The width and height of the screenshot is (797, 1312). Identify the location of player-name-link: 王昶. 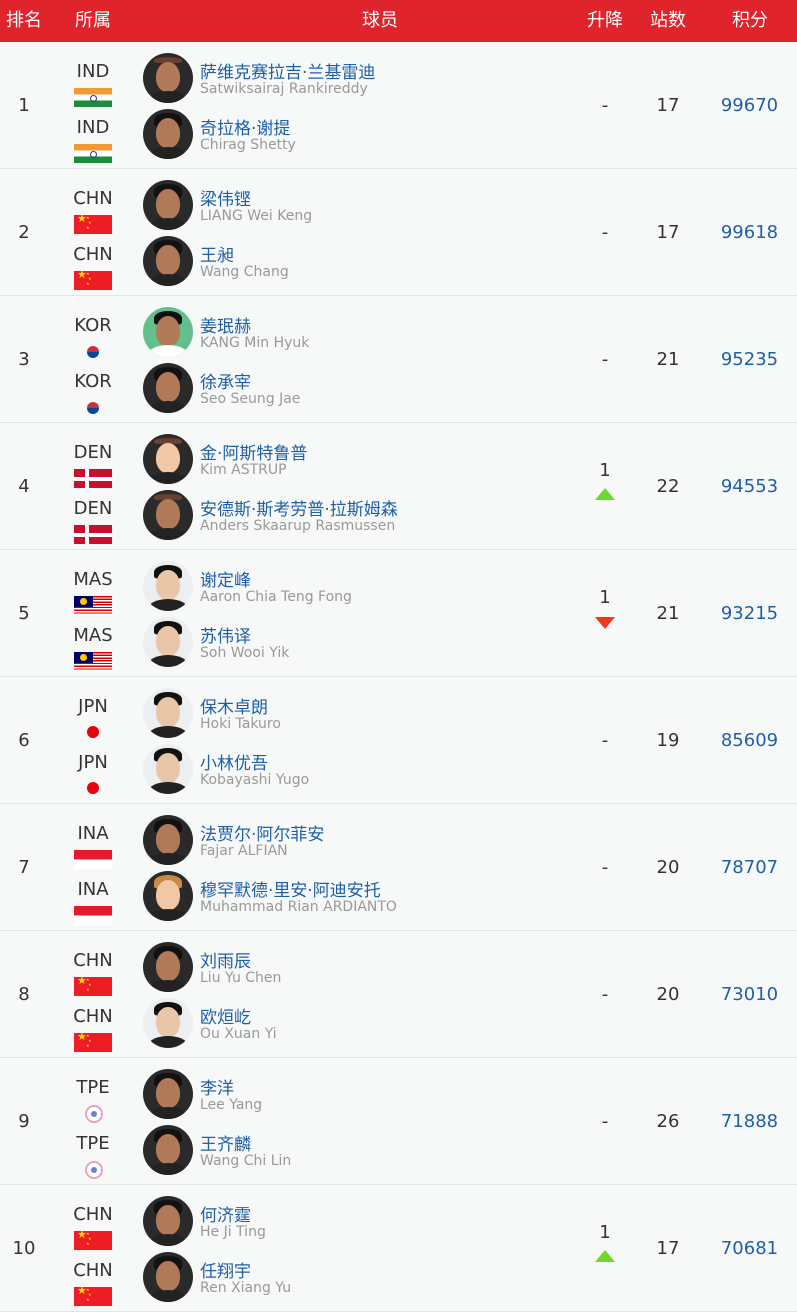
(217, 253).